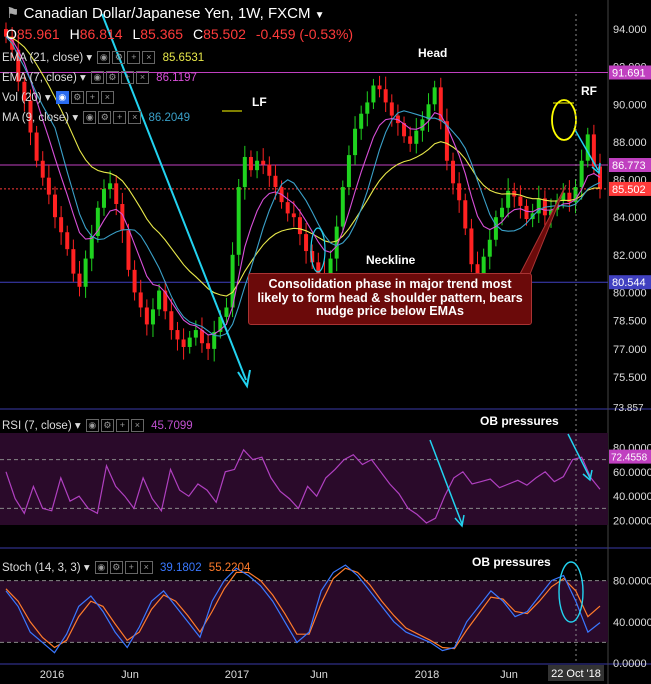  I want to click on ema7-value: 86.1197, so click(176, 78).